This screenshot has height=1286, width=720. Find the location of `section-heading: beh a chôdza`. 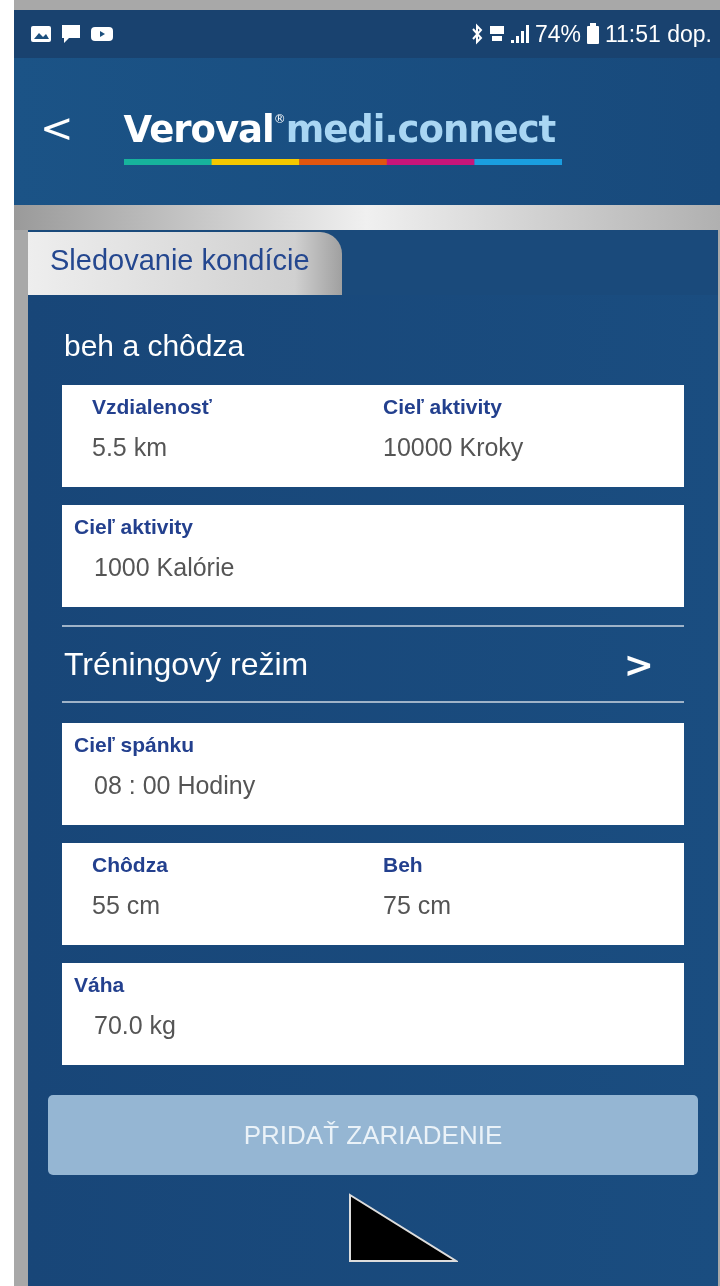

section-heading: beh a chôdza is located at coordinates (155, 346).